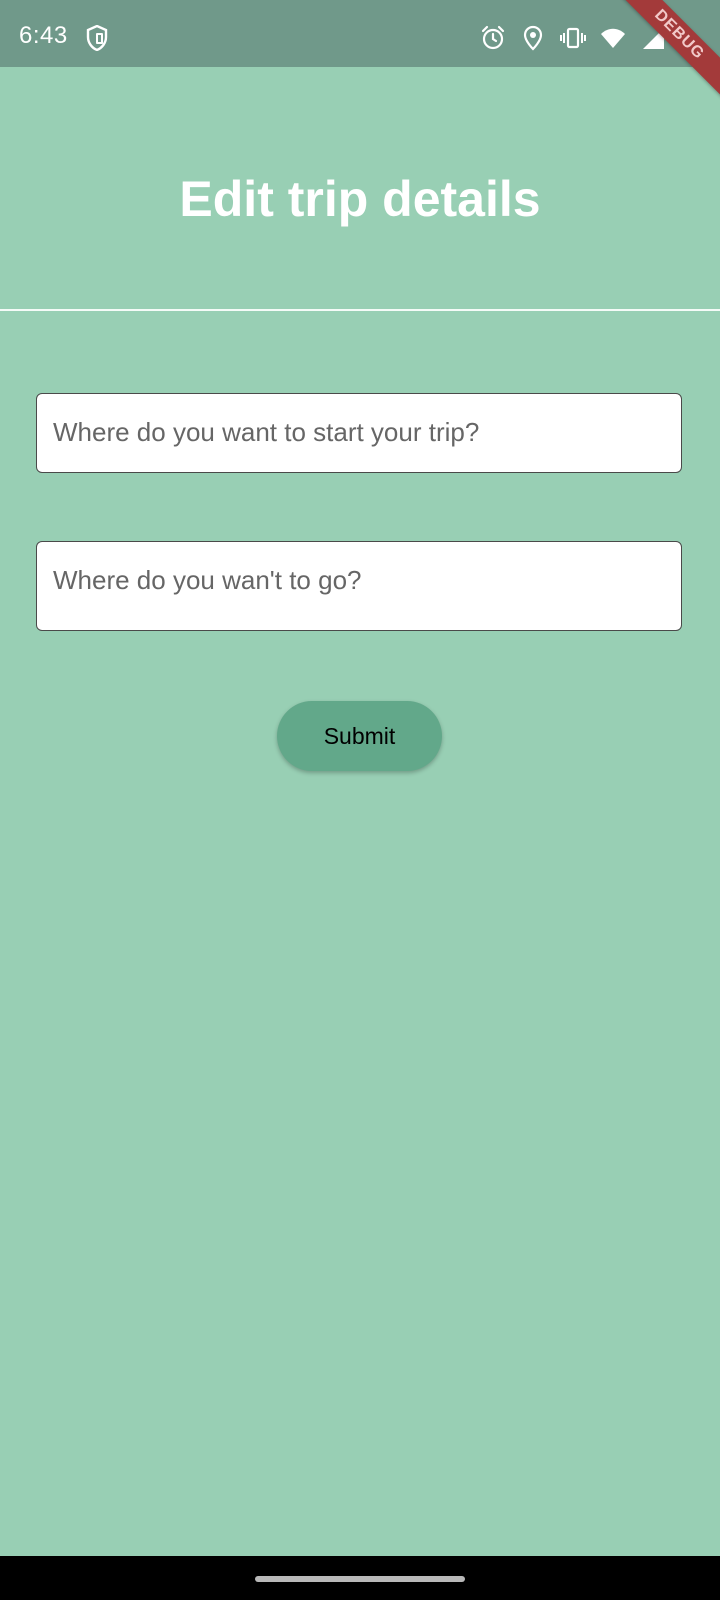 This screenshot has width=720, height=1600. What do you see at coordinates (613, 38) in the screenshot?
I see `wifi-icon` at bounding box center [613, 38].